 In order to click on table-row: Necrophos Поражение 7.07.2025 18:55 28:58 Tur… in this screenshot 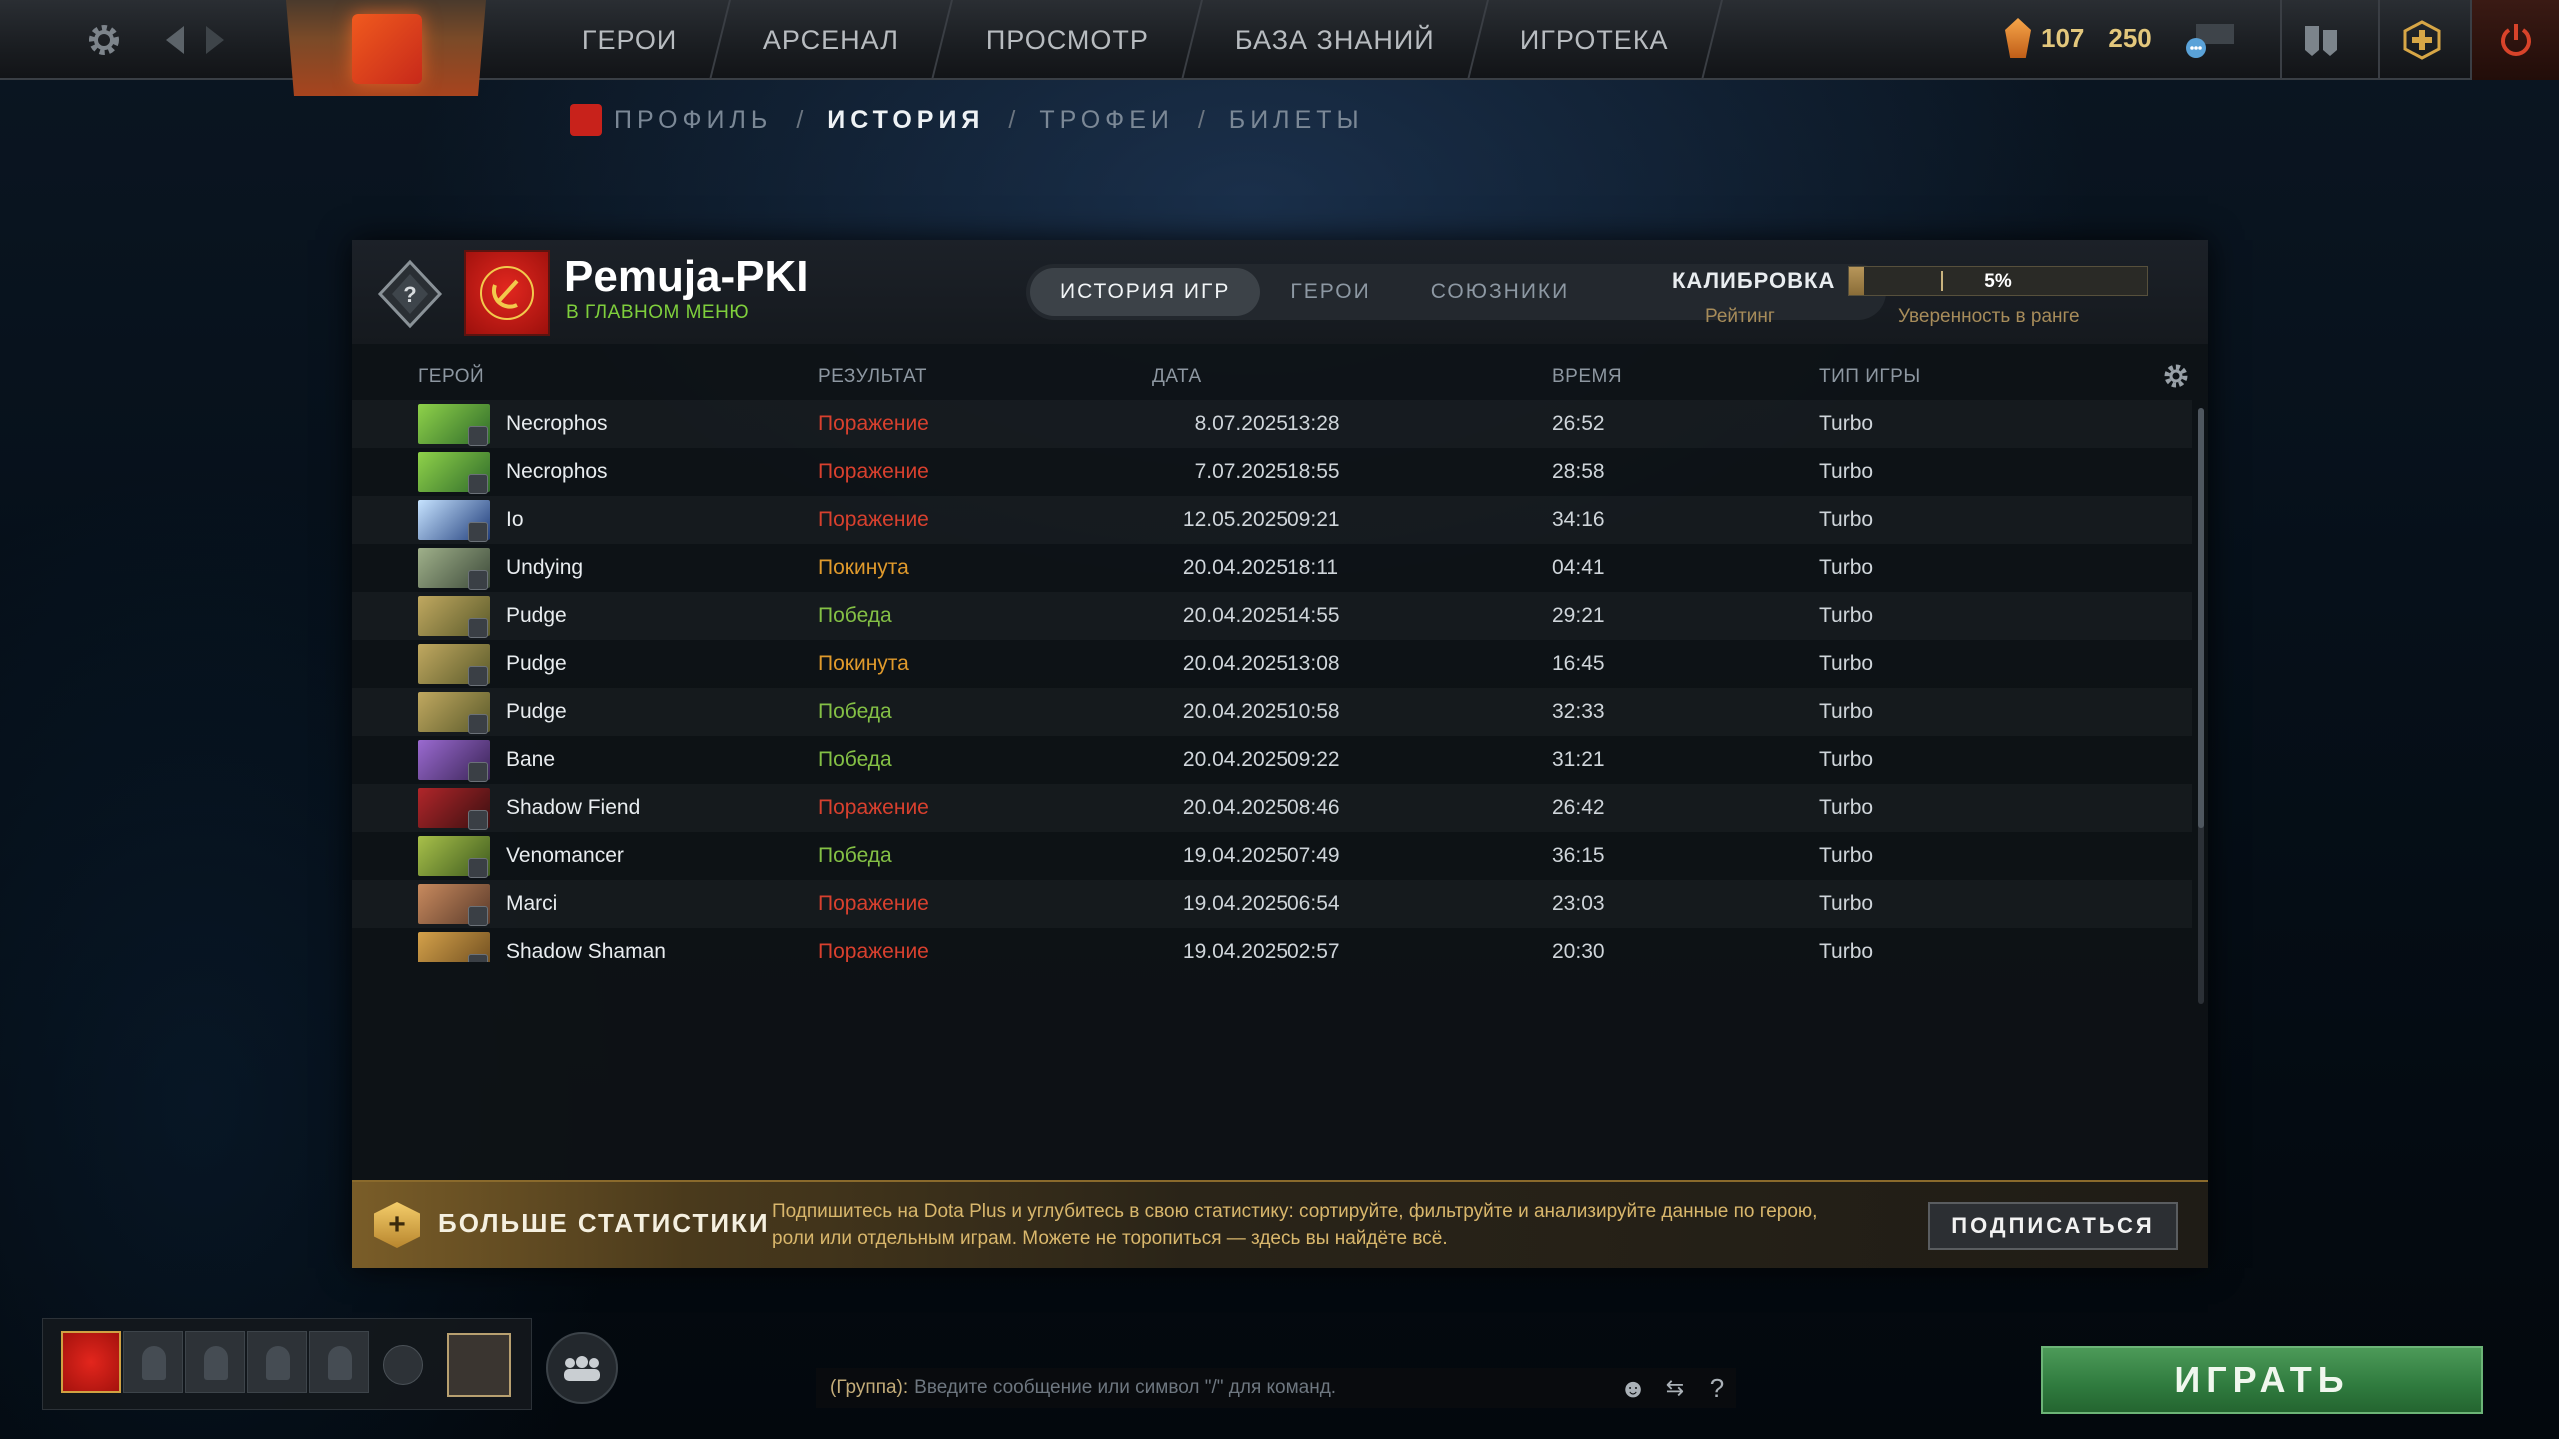, I will do `click(1272, 472)`.